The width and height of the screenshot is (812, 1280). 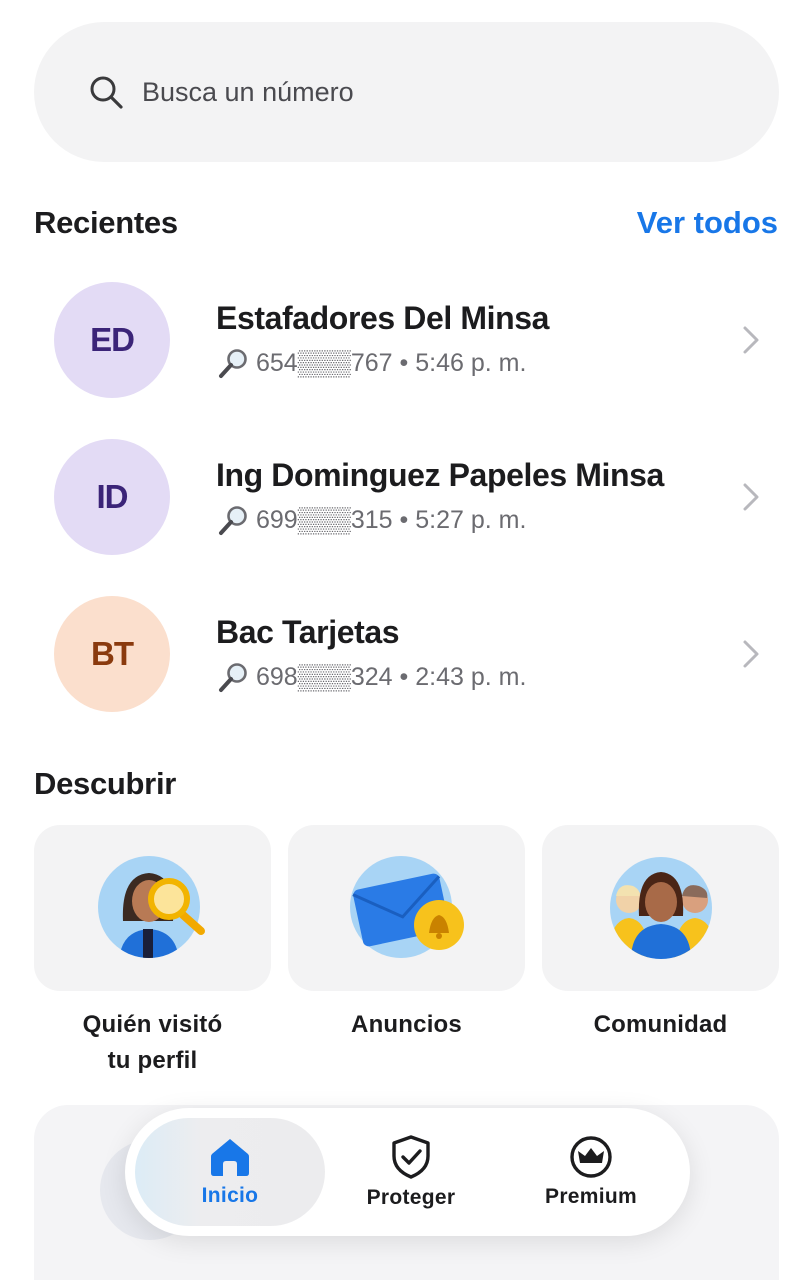 I want to click on discover-card-announcements: Anuncios, so click(x=406, y=934).